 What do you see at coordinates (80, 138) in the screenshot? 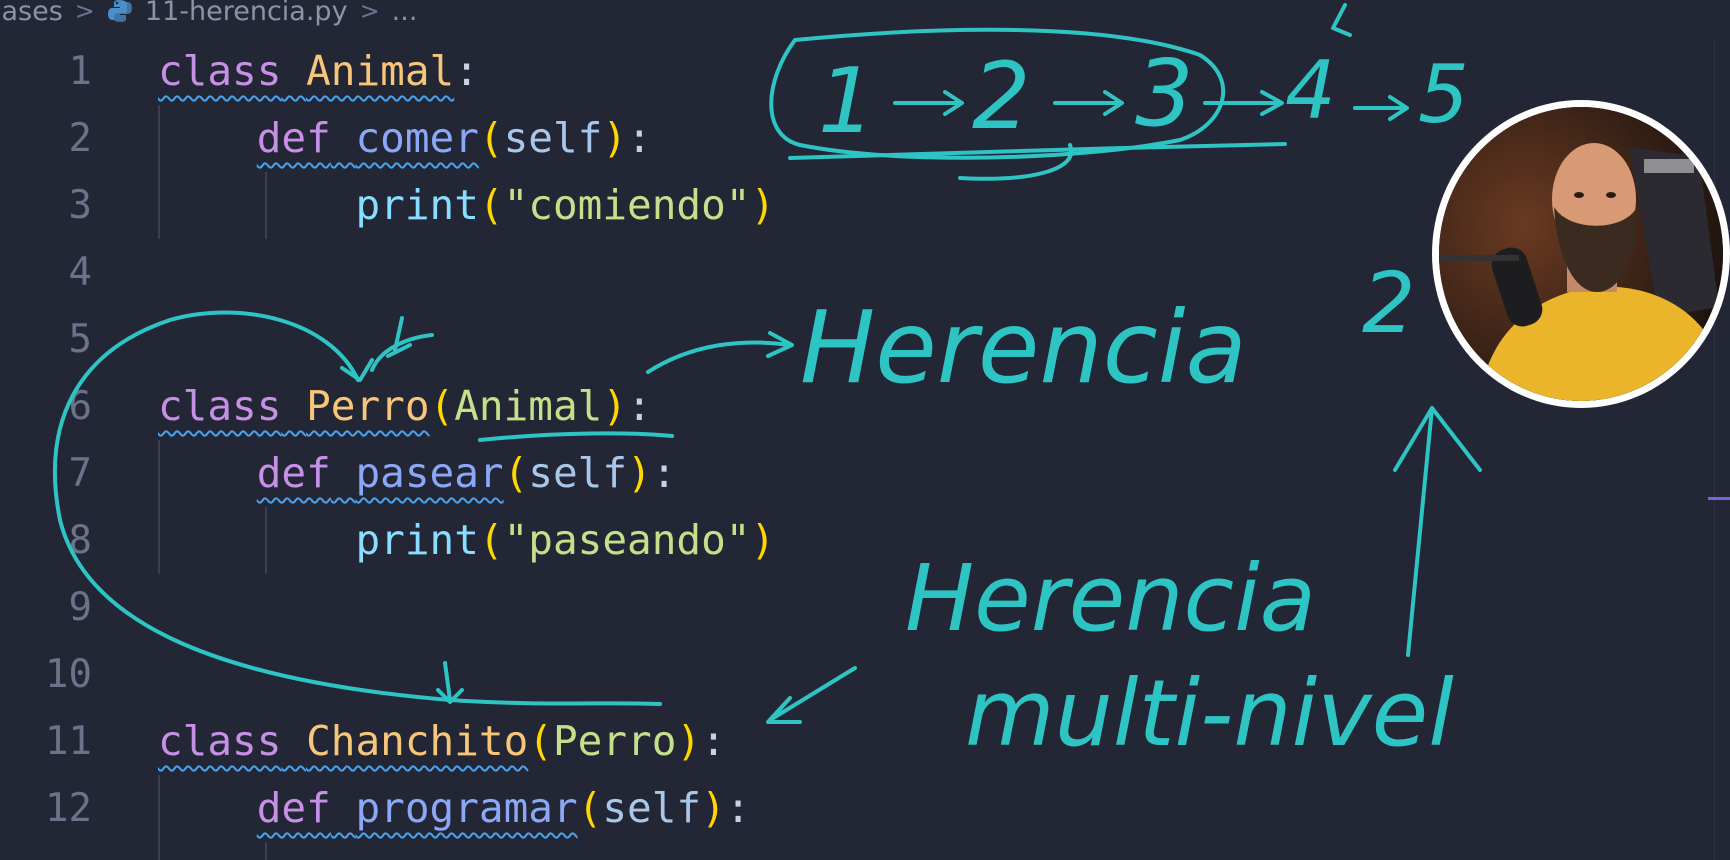
I see `line-number: 2` at bounding box center [80, 138].